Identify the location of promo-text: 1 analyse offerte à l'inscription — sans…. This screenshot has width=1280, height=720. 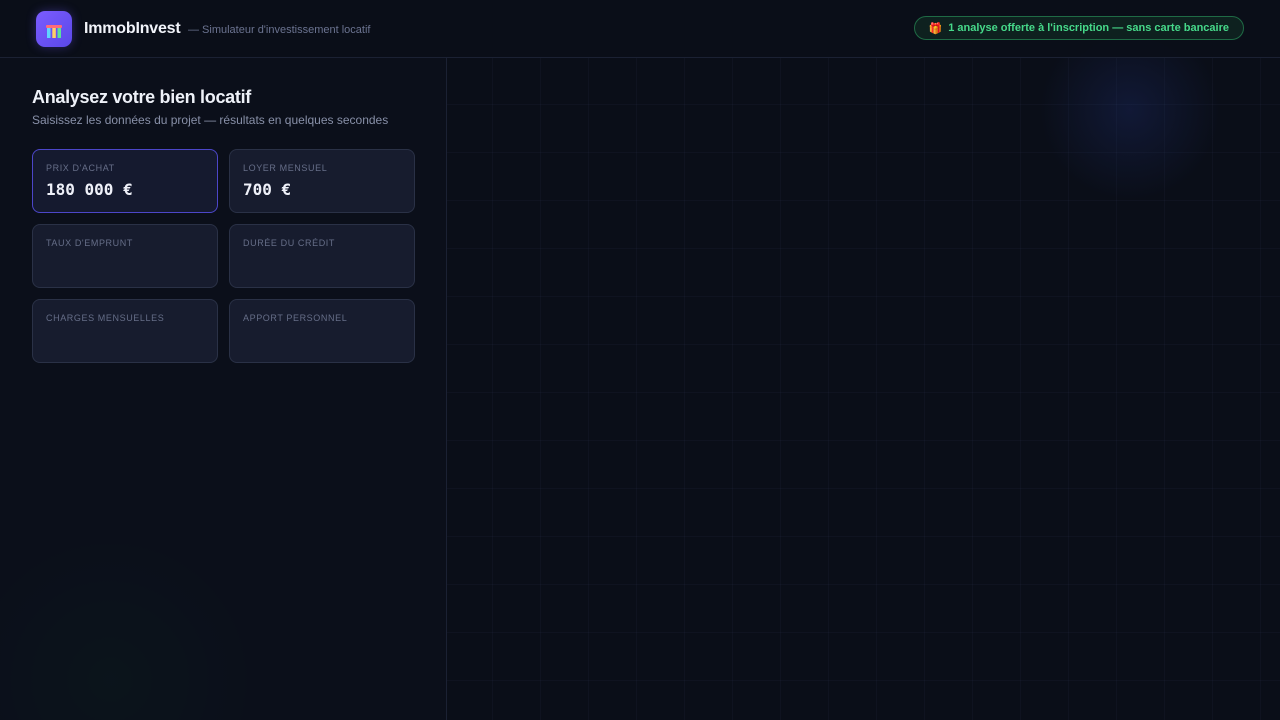
(1088, 28).